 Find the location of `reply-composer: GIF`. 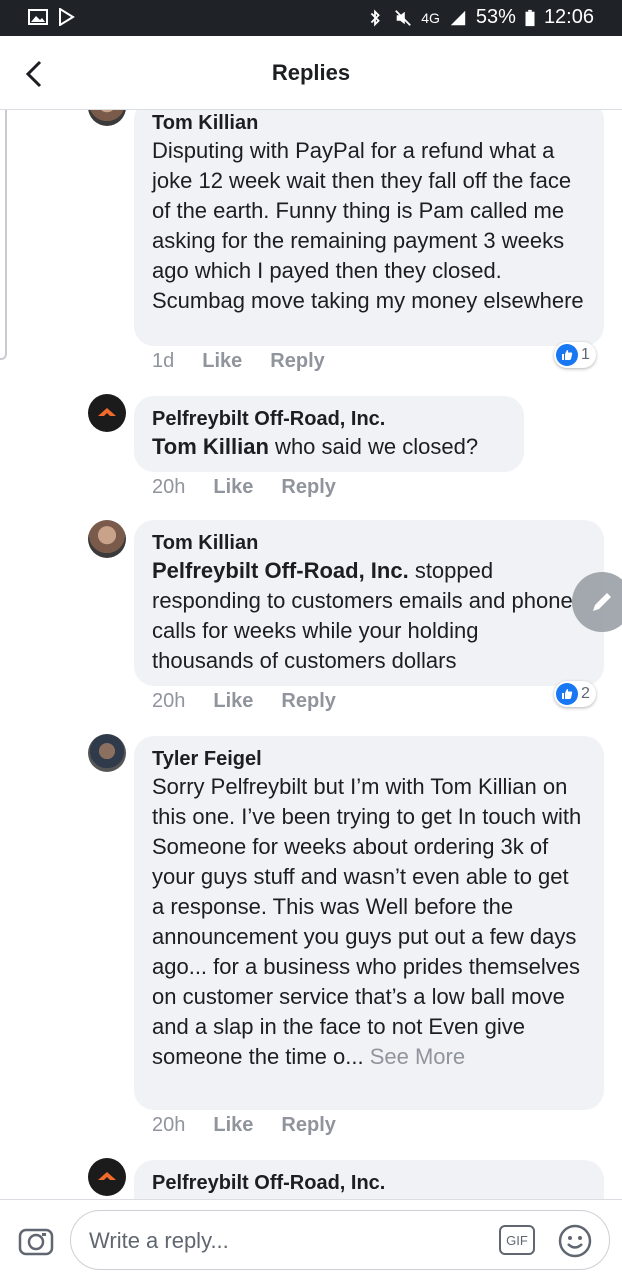

reply-composer: GIF is located at coordinates (311, 1239).